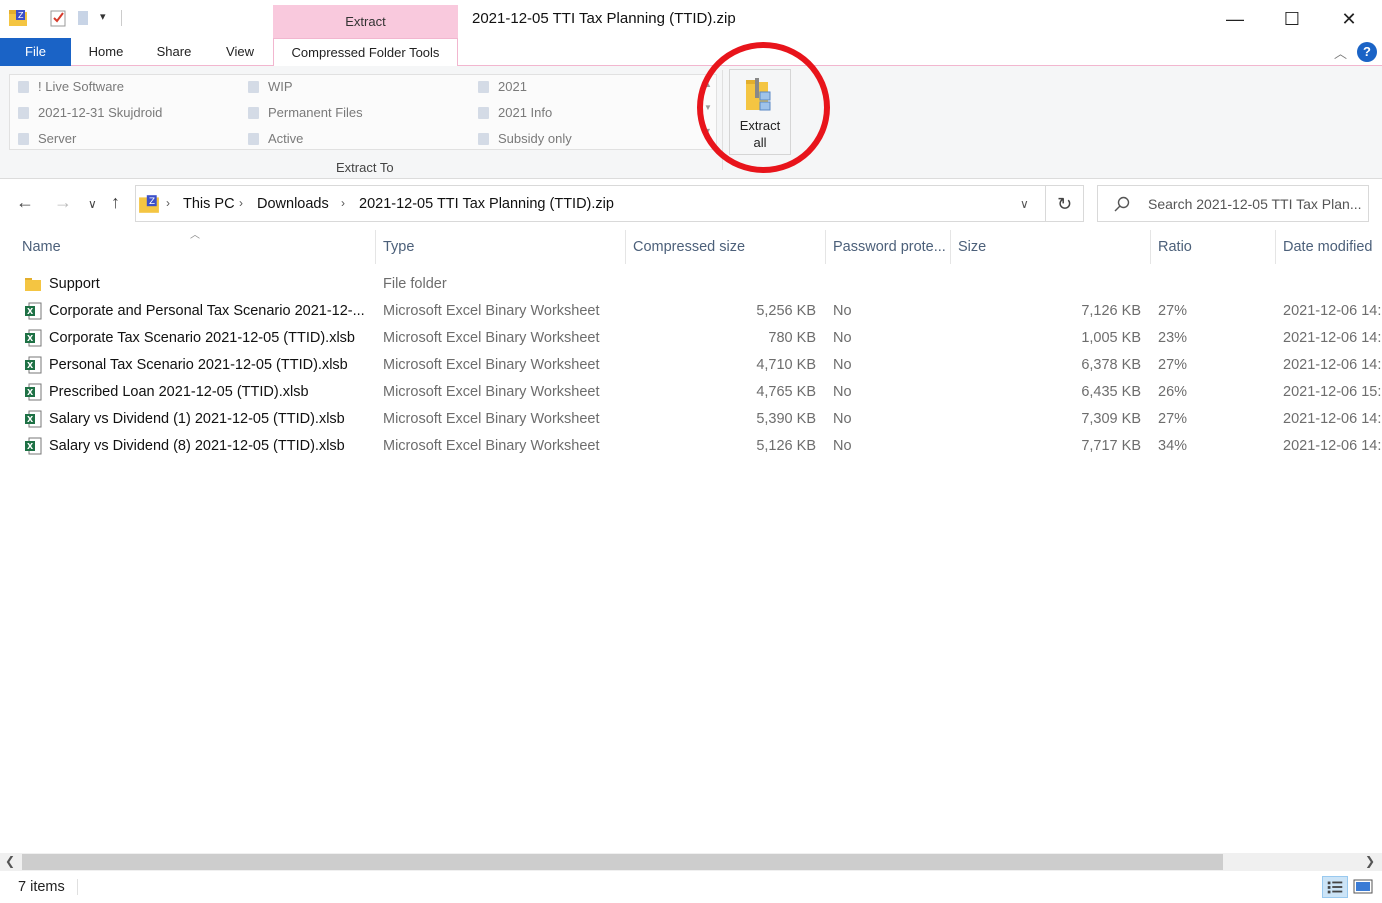  Describe the element at coordinates (1292, 19) in the screenshot. I see `maximize-button: ☐` at that location.